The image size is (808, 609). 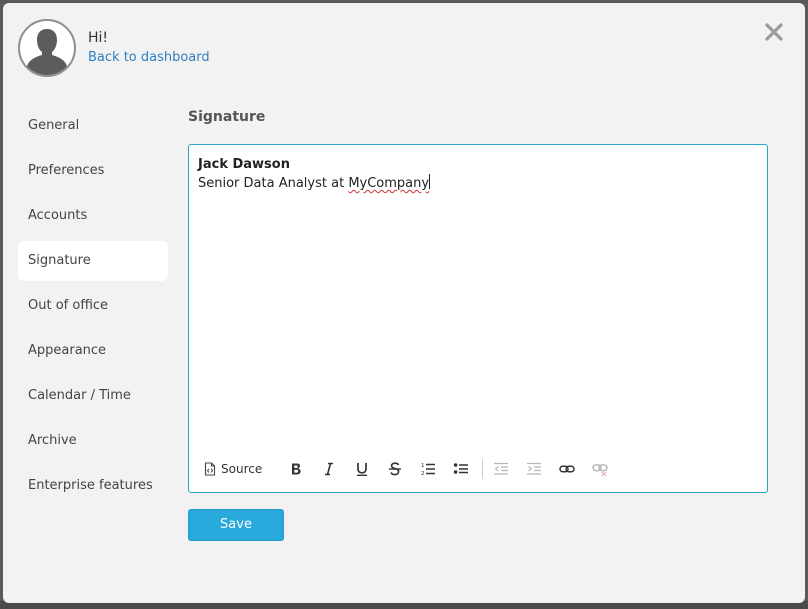 I want to click on italic-button, so click(x=329, y=469).